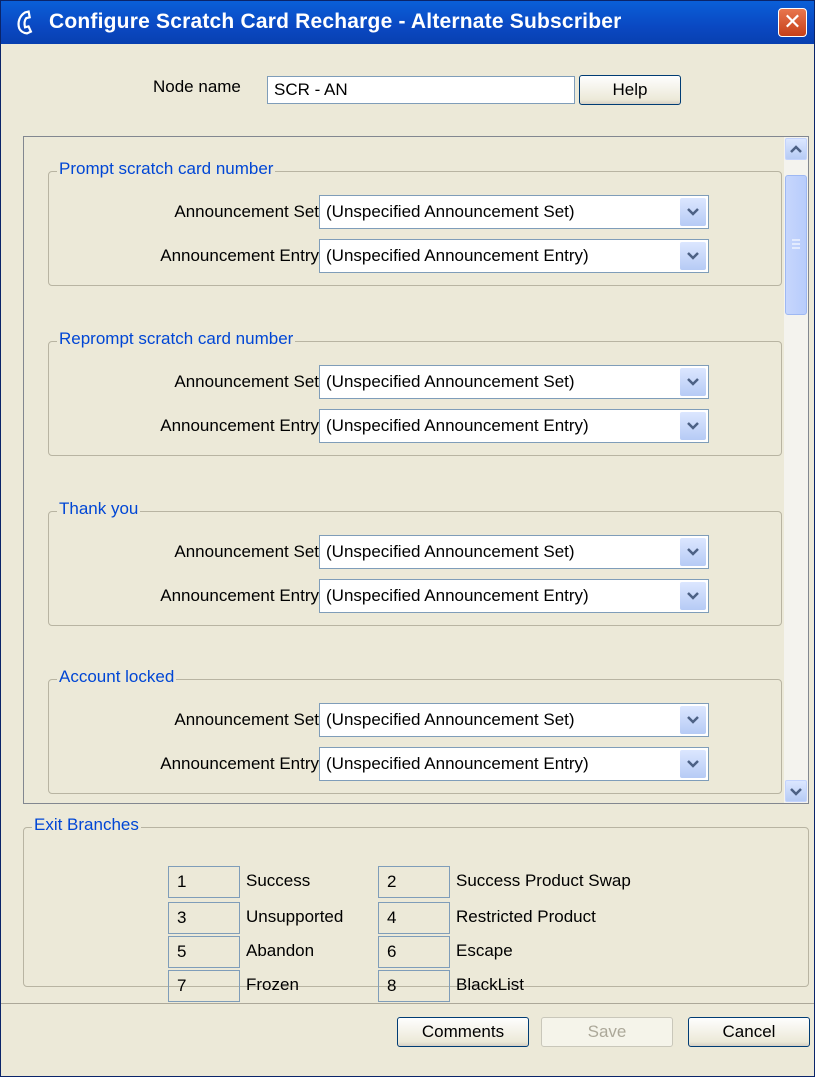 The image size is (817, 1079). What do you see at coordinates (749, 1032) in the screenshot?
I see `cancel-button: Cancel` at bounding box center [749, 1032].